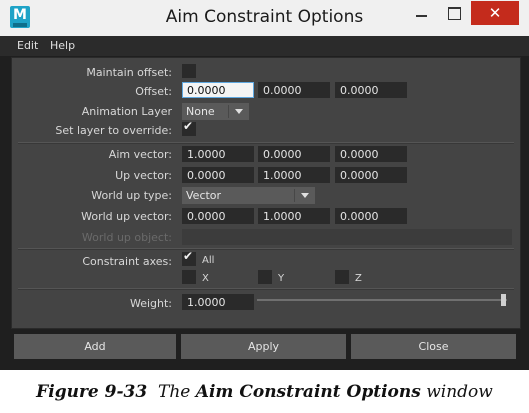  Describe the element at coordinates (382, 300) in the screenshot. I see `weight-slider-track` at that location.